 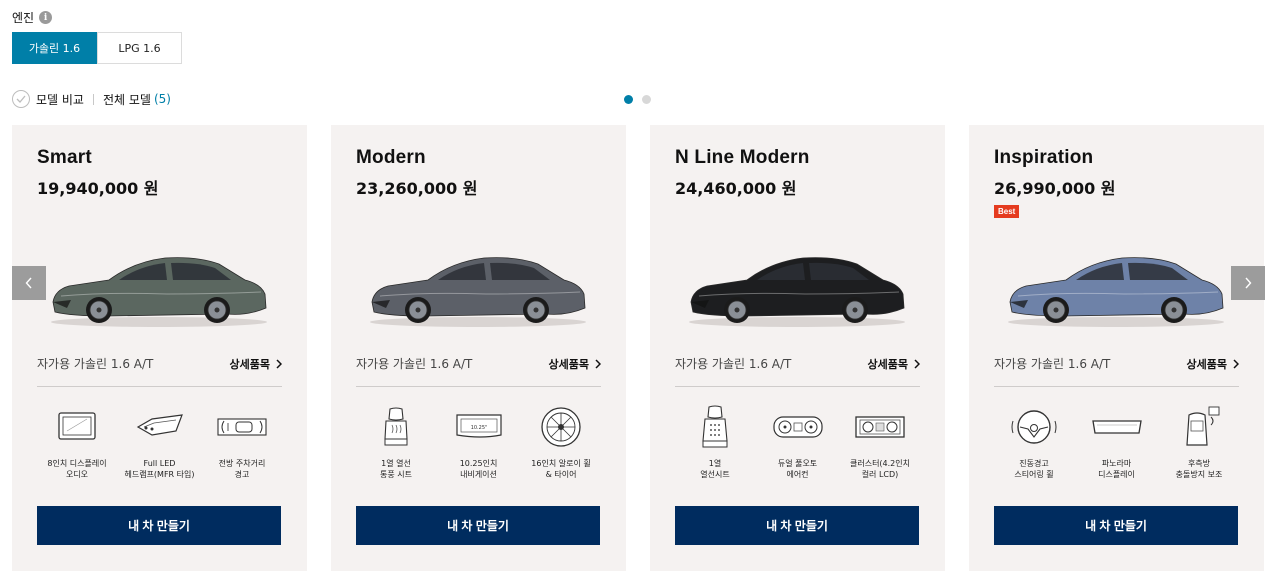 What do you see at coordinates (1203, 426) in the screenshot?
I see `rear-collision-icon` at bounding box center [1203, 426].